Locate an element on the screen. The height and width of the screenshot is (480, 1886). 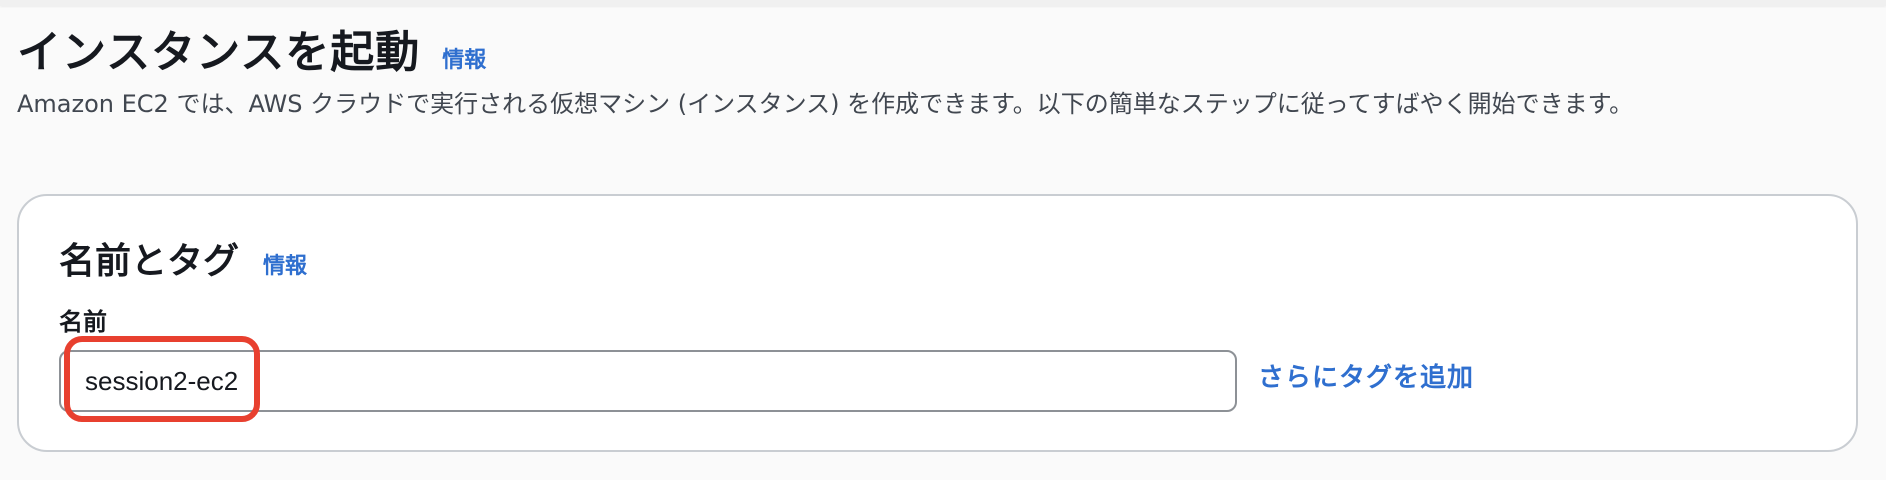
top-bar-shadow is located at coordinates (943, 3).